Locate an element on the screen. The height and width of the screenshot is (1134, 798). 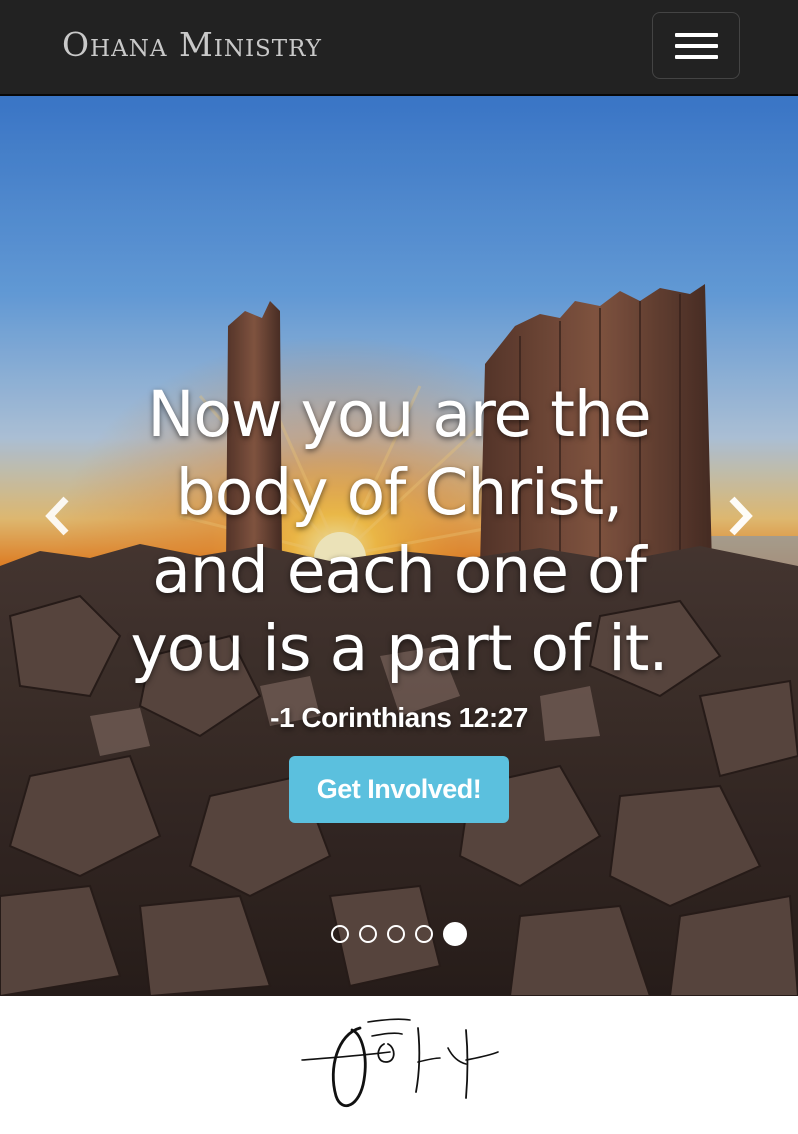
get-involved-button: Get Involved! is located at coordinates (399, 789).